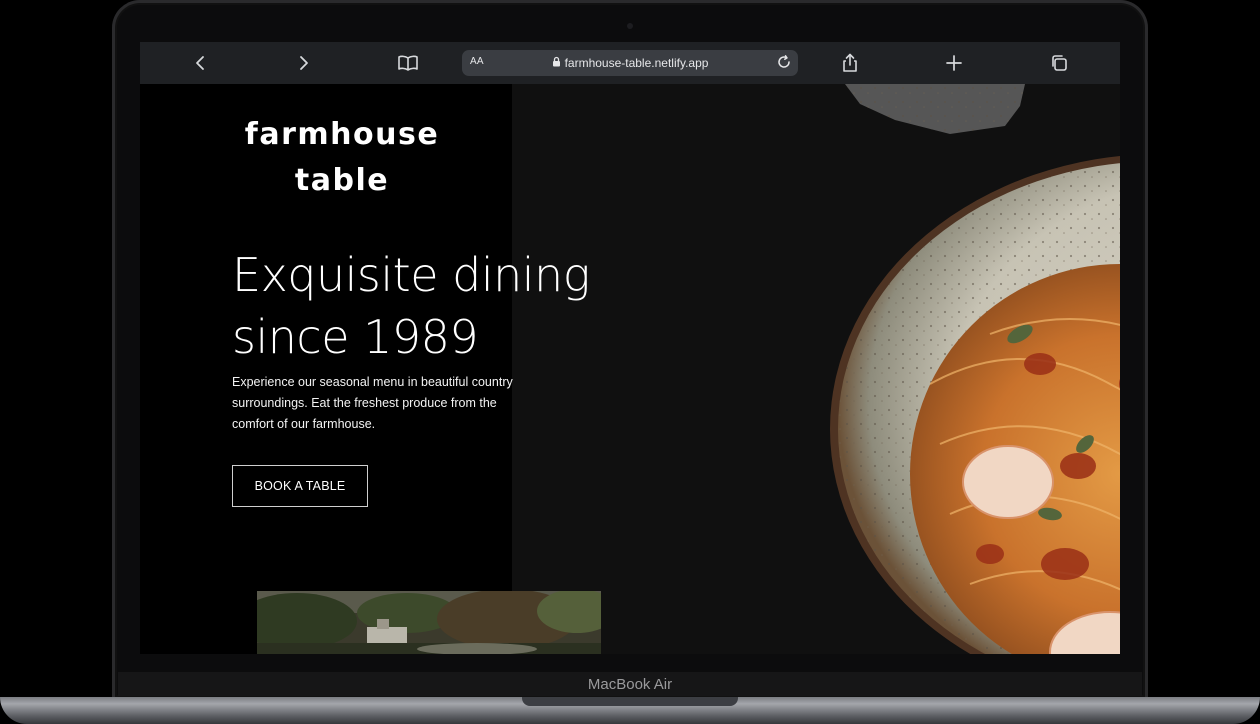 This screenshot has height=724, width=1260. What do you see at coordinates (342, 134) in the screenshot?
I see `logo-line-1: farmhouse` at bounding box center [342, 134].